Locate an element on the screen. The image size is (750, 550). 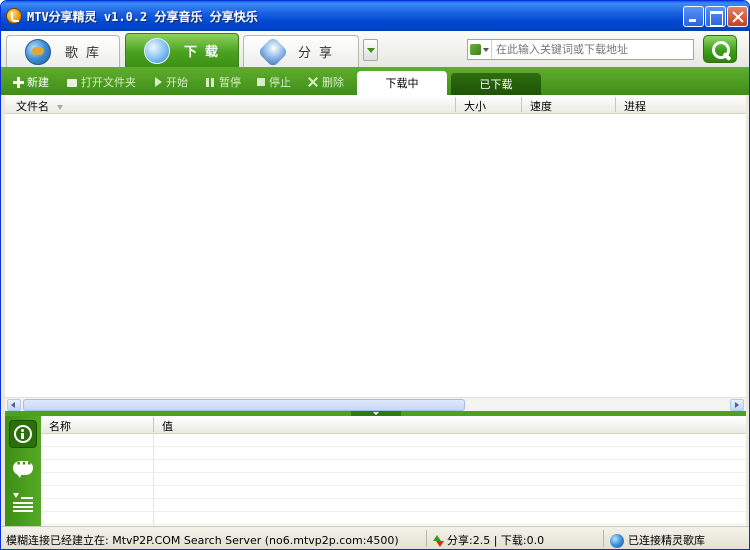
main-nav: 歌库 下载 分享 is located at coordinates (375, 49).